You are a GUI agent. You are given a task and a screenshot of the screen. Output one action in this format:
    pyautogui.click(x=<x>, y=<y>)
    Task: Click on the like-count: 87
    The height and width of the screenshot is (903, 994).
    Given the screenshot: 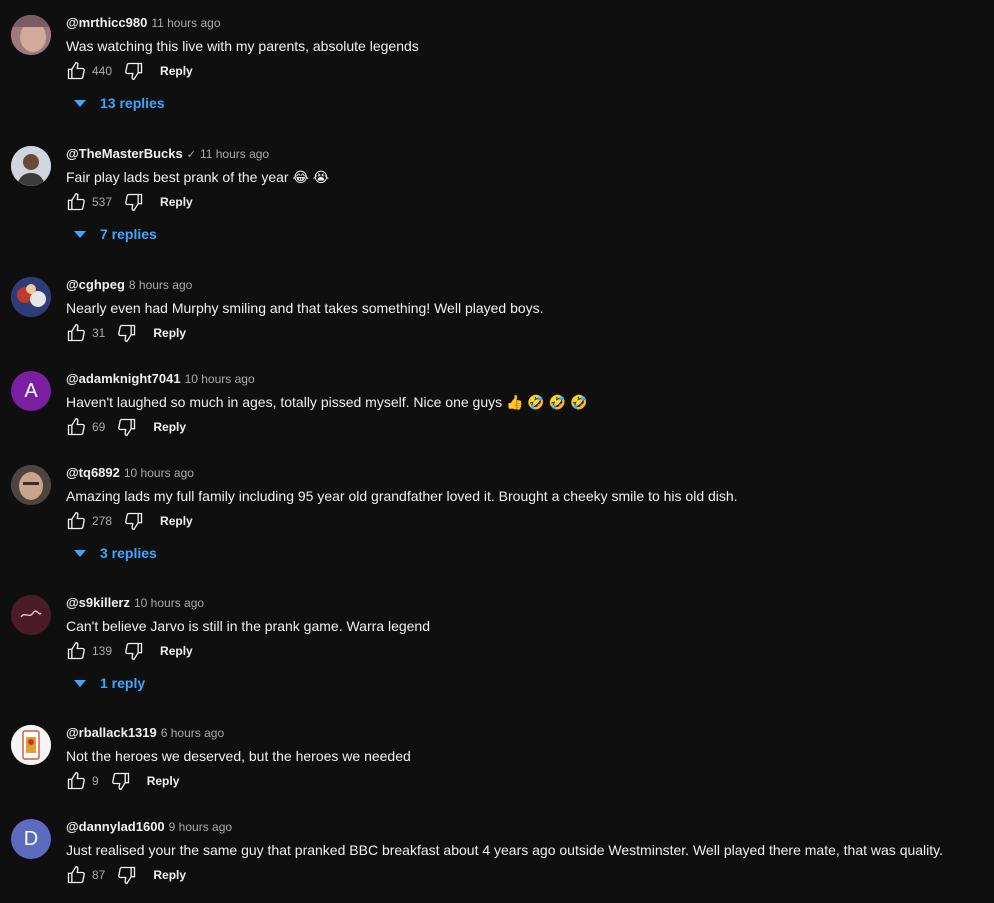 What is the action you would take?
    pyautogui.click(x=99, y=875)
    